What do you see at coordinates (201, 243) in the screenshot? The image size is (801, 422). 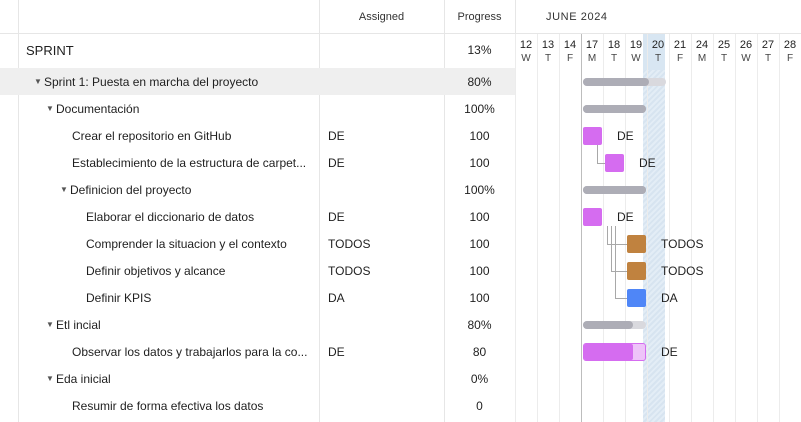 I see `task-name: Comprender la situacion y el contexto` at bounding box center [201, 243].